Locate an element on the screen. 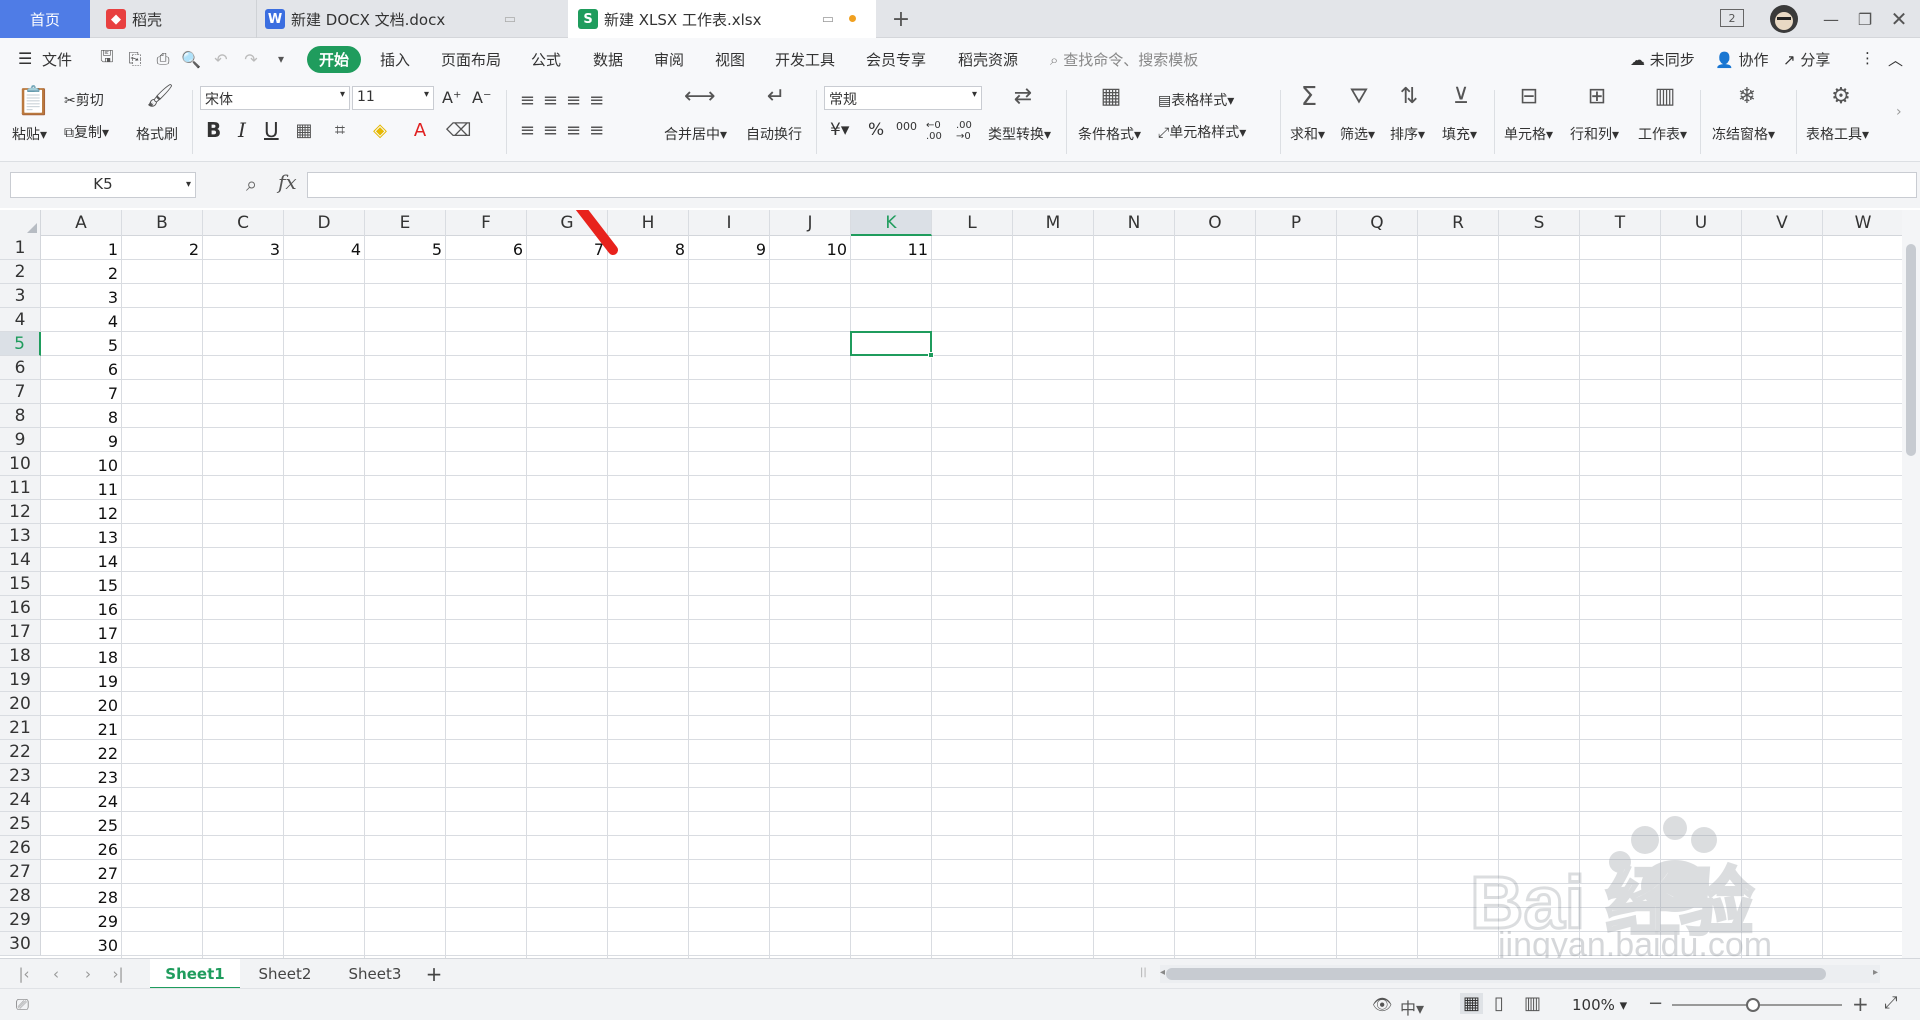  number-format-select: 常规 ▾ is located at coordinates (903, 98).